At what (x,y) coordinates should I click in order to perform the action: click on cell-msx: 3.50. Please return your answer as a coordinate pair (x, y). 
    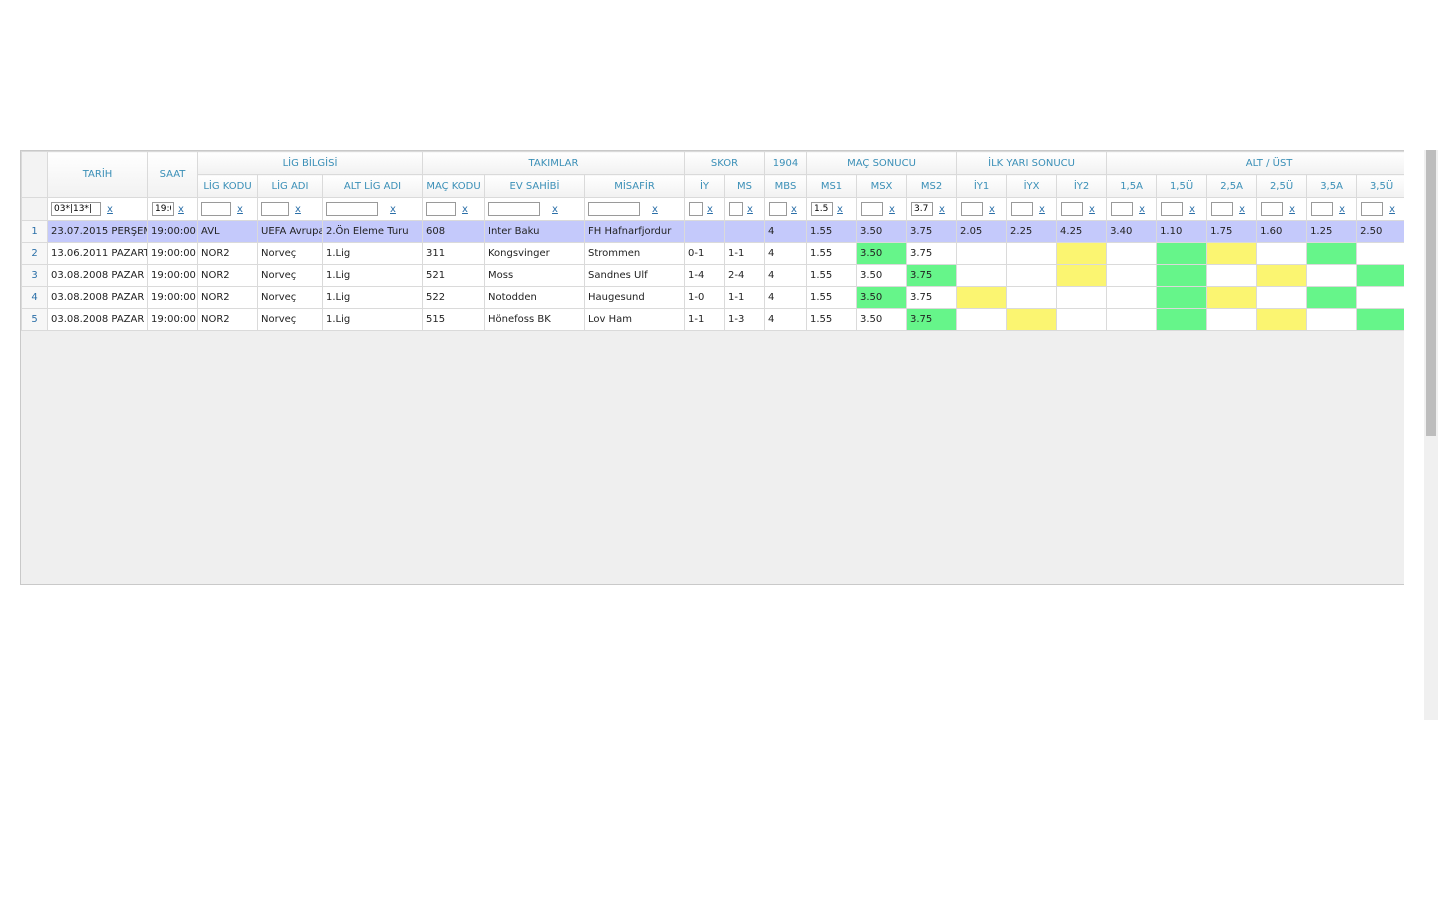
    Looking at the image, I should click on (881, 319).